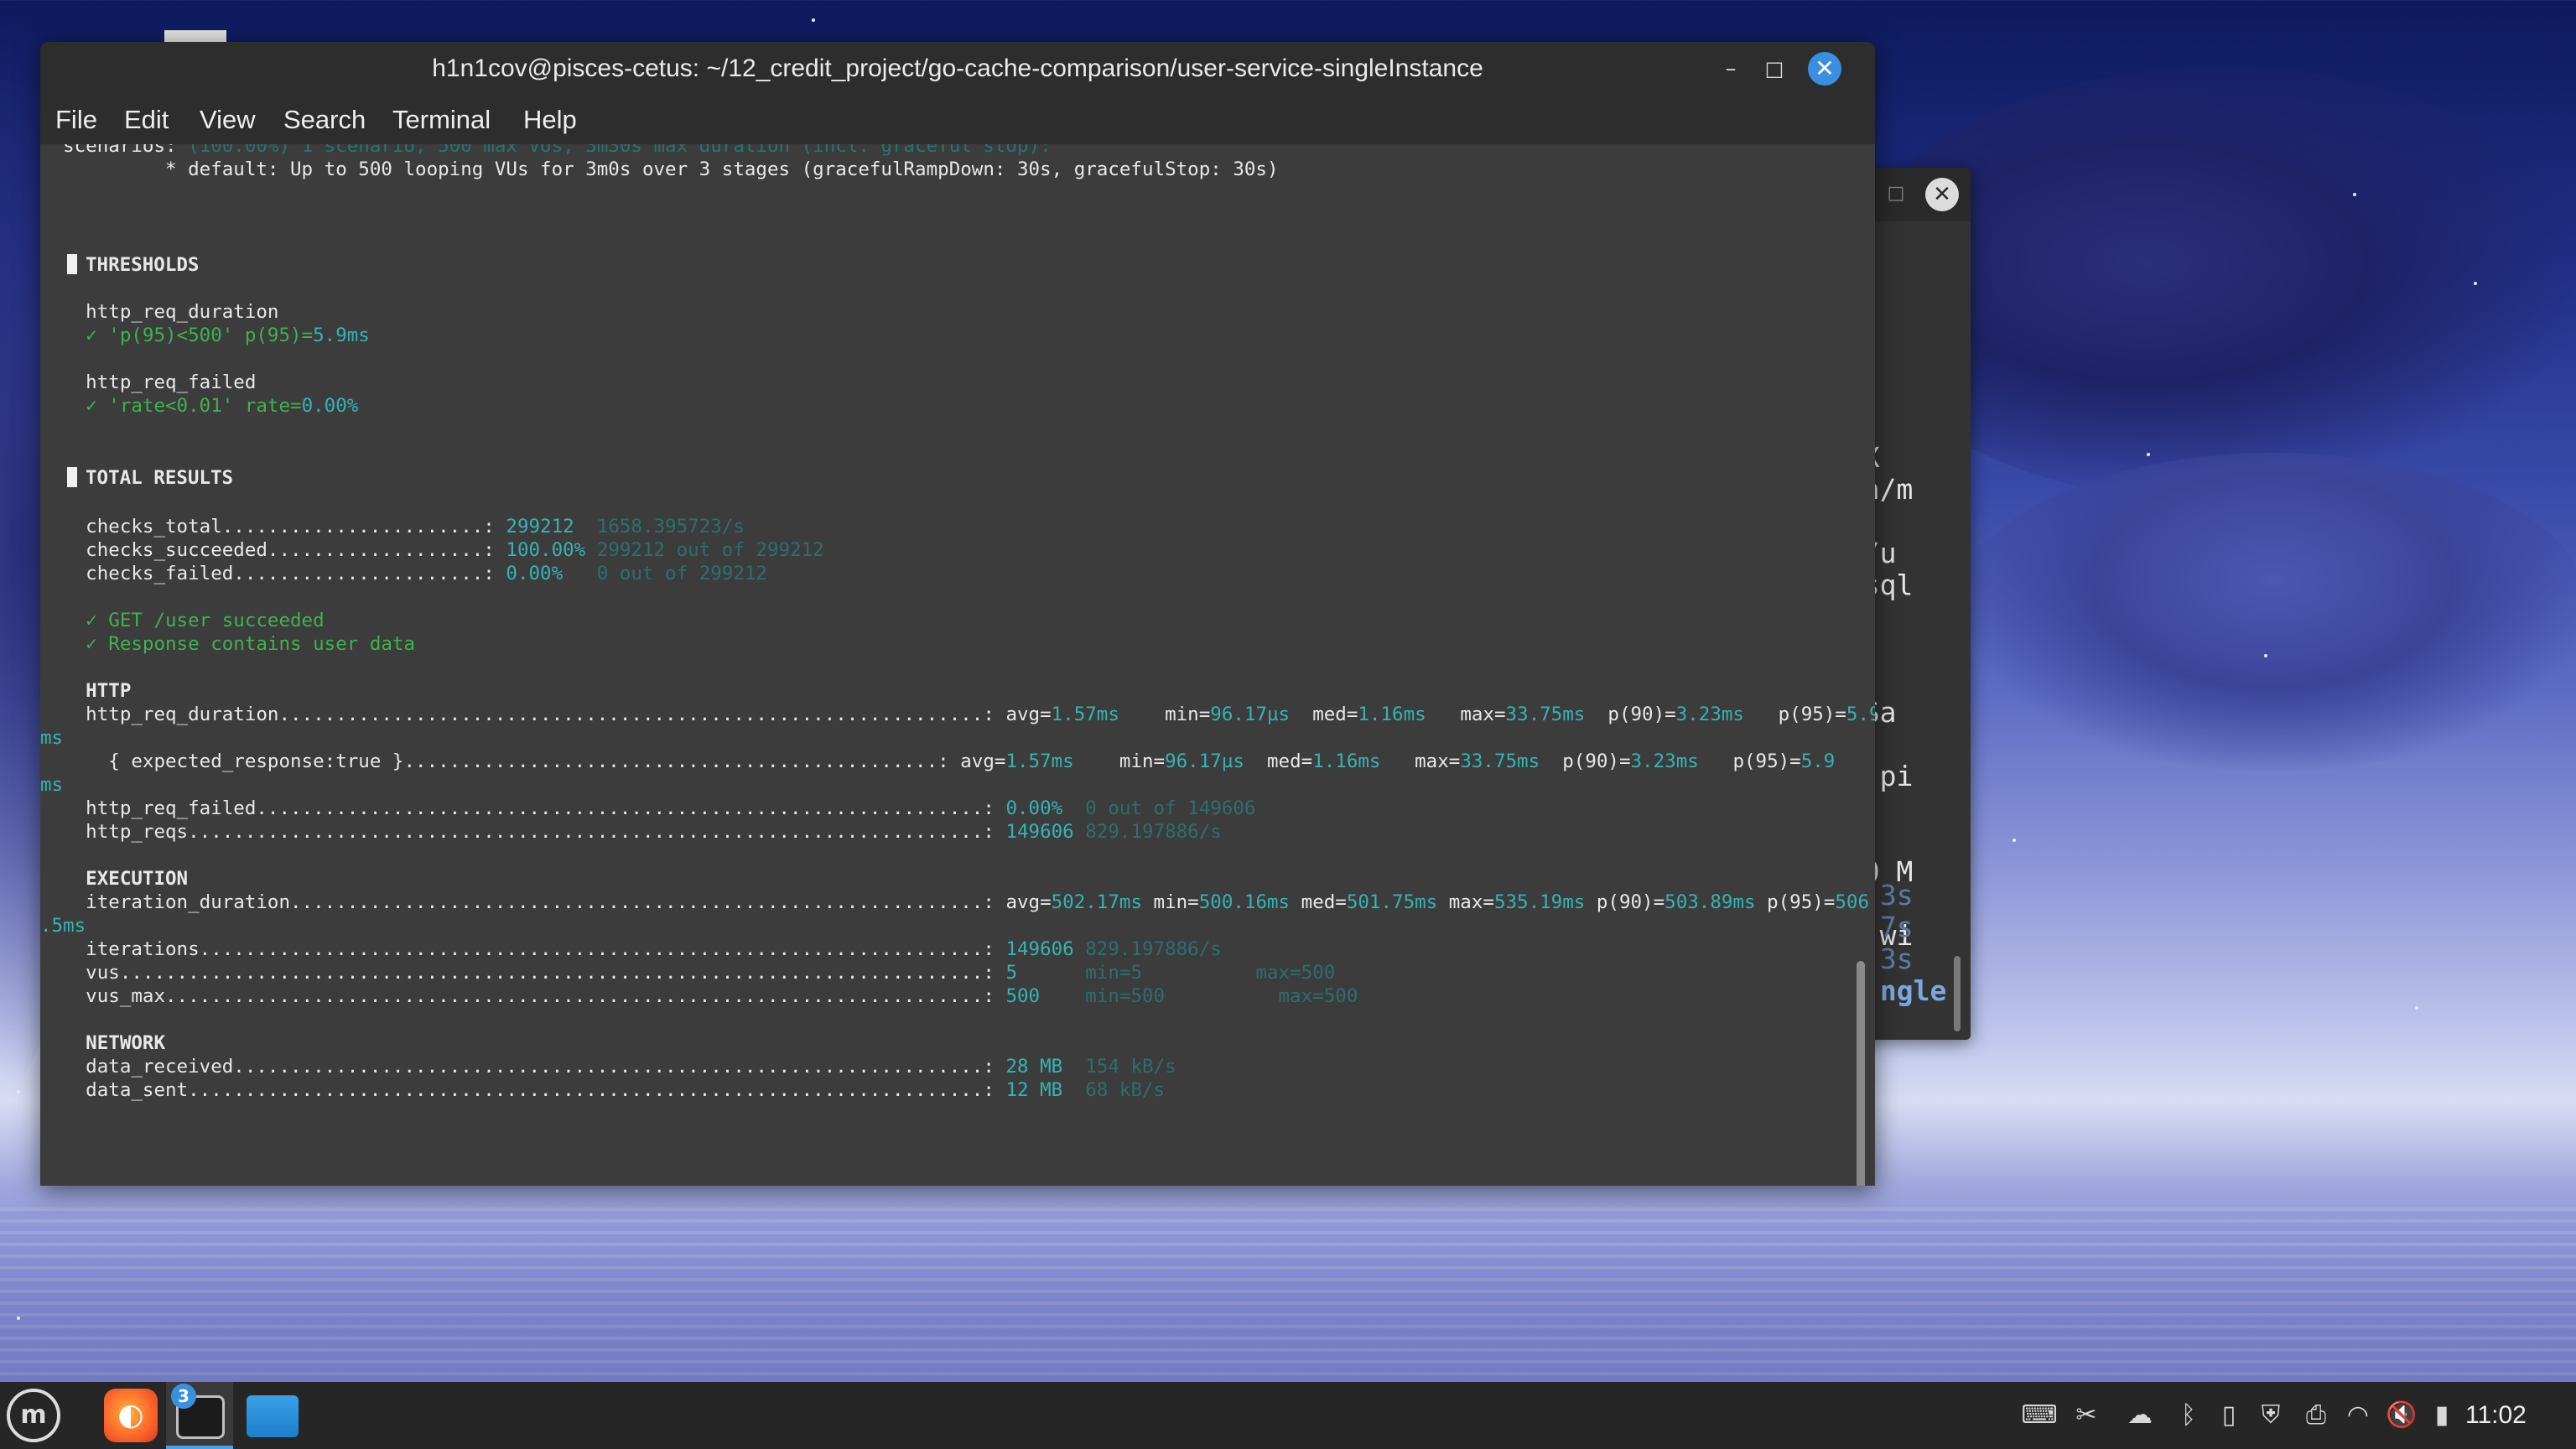  I want to click on metric-value: 5, so click(1011, 973).